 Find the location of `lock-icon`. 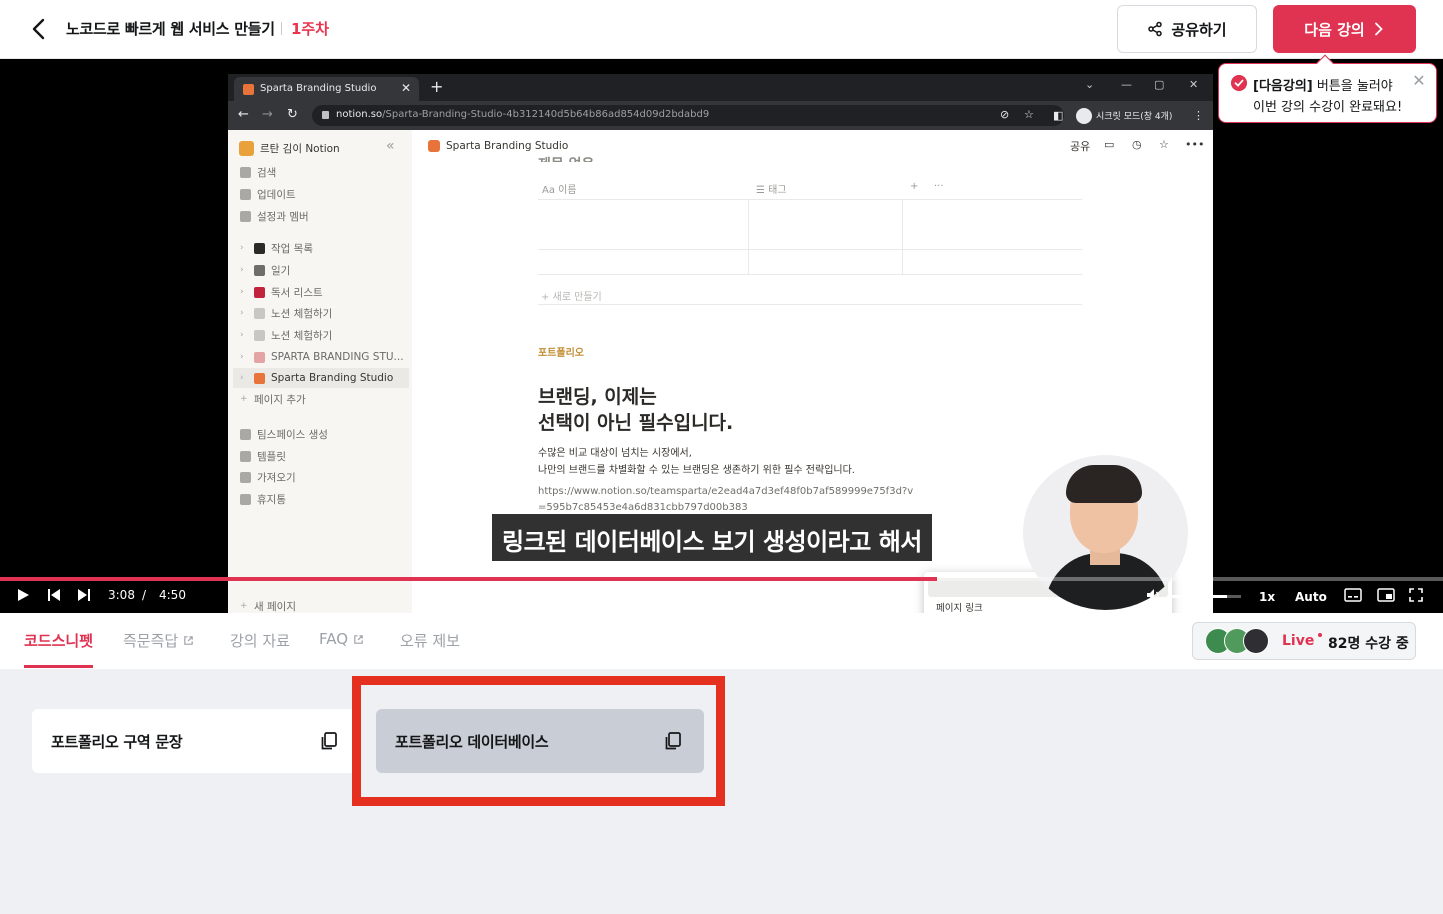

lock-icon is located at coordinates (325, 115).